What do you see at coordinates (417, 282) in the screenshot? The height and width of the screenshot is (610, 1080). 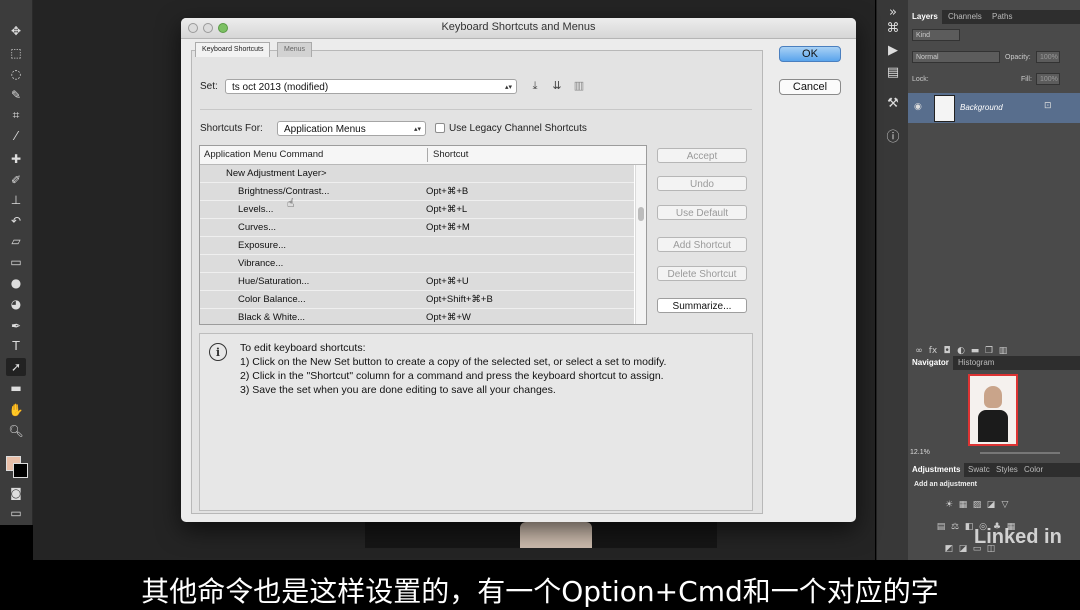 I see `table-row: Hue/Saturation... Opt+⌘+U` at bounding box center [417, 282].